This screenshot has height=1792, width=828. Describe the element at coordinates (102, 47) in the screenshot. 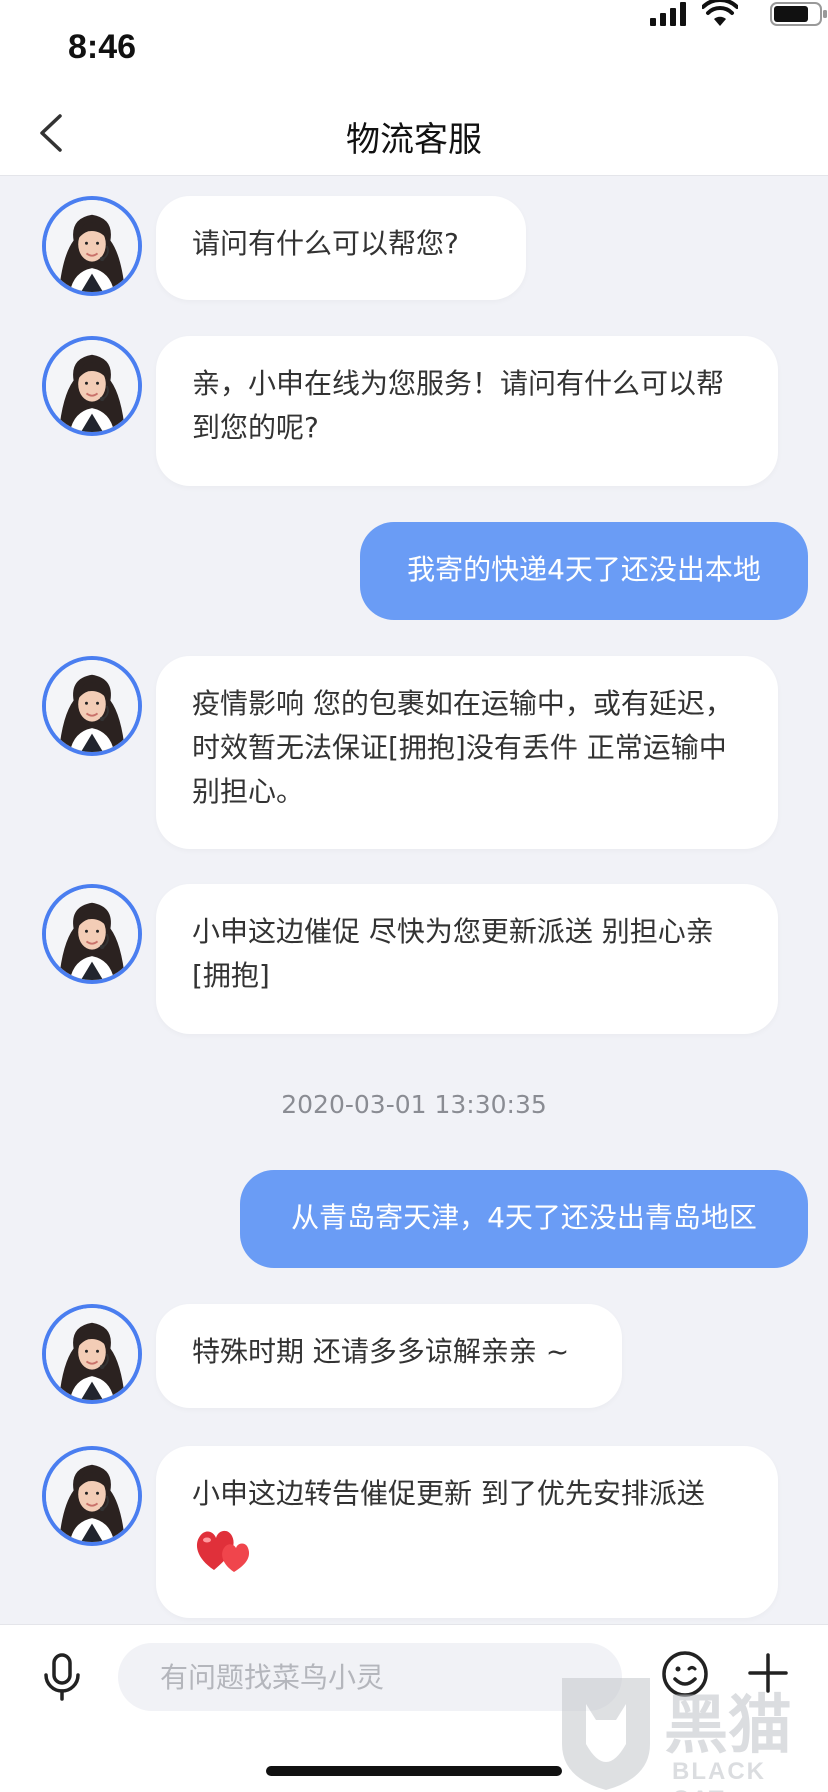

I see `status-time: 8:46` at that location.